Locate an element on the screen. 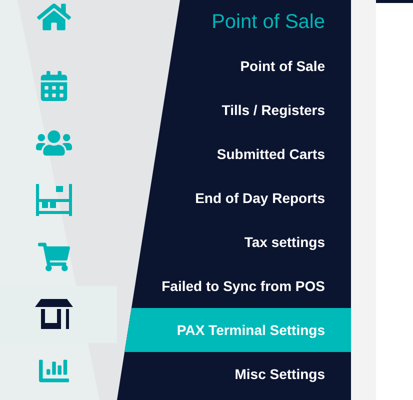 This screenshot has width=413, height=400. menu-item: Submitted Carts is located at coordinates (234, 154).